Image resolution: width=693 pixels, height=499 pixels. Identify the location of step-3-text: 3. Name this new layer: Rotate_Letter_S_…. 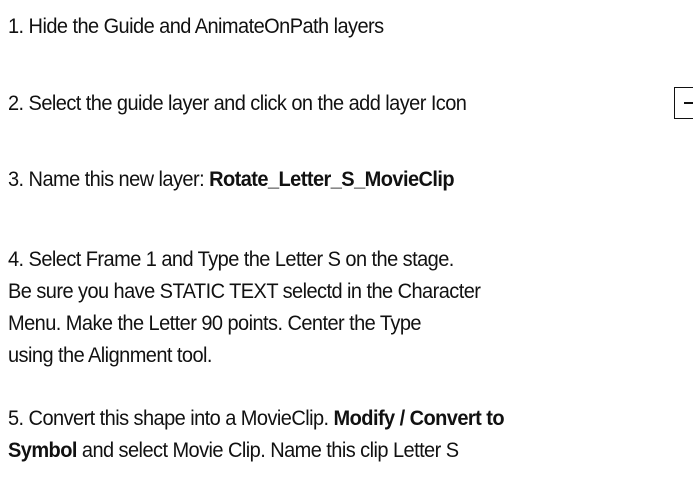
(231, 179).